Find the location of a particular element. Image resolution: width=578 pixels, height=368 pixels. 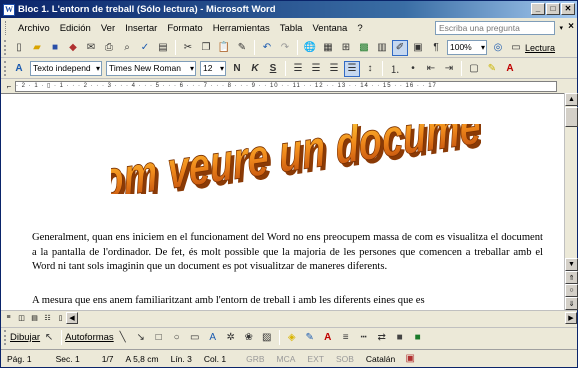

justify-icon: ☰ is located at coordinates (352, 68).